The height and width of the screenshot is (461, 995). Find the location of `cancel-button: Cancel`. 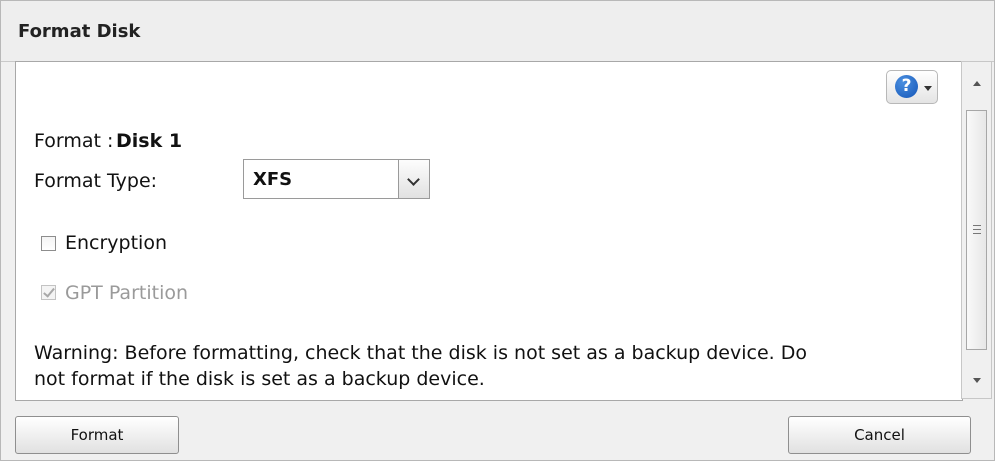

cancel-button: Cancel is located at coordinates (879, 435).